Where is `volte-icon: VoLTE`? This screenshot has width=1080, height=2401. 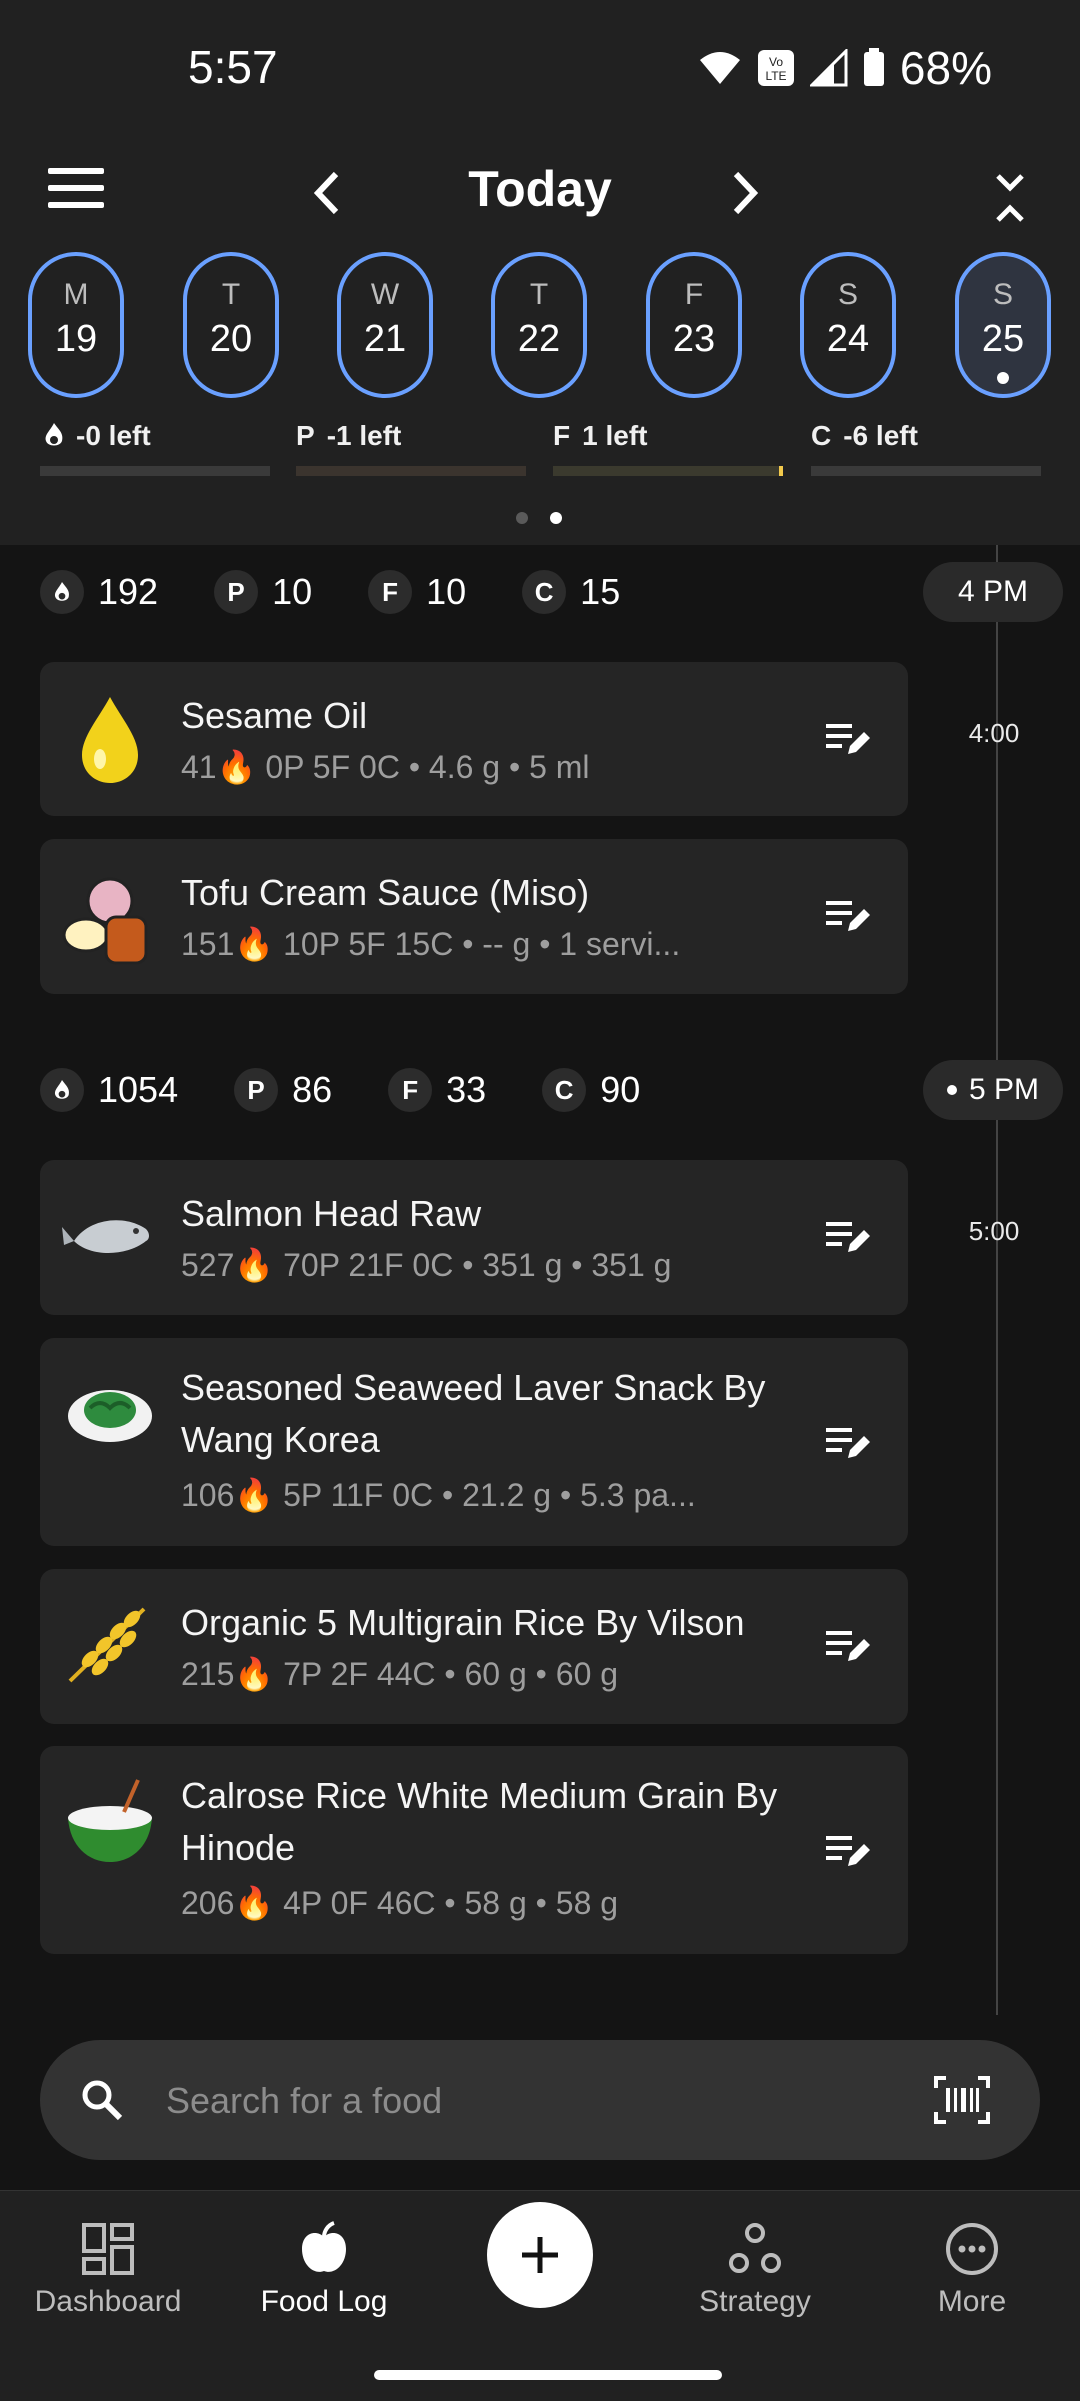
volte-icon: VoLTE is located at coordinates (775, 68).